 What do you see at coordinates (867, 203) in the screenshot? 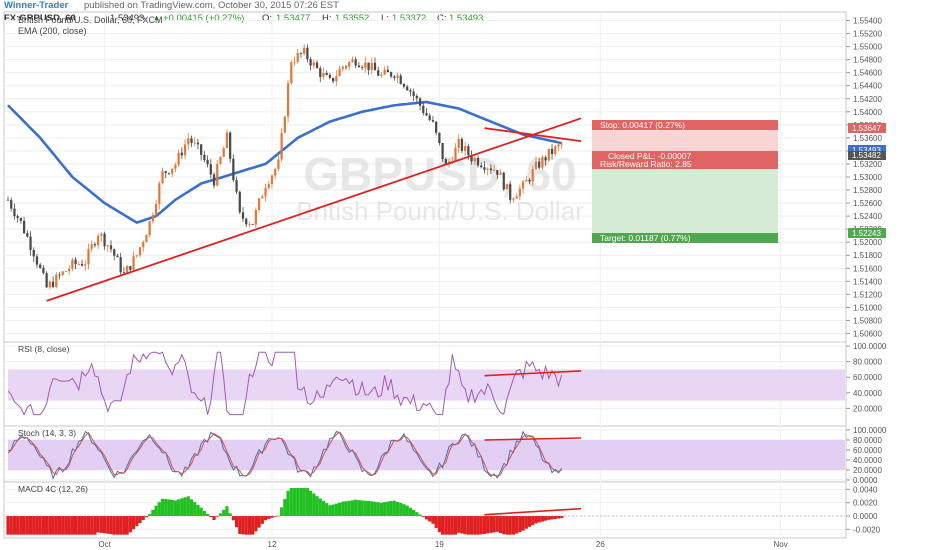
I see `price-y-tick-label: 1.52600` at bounding box center [867, 203].